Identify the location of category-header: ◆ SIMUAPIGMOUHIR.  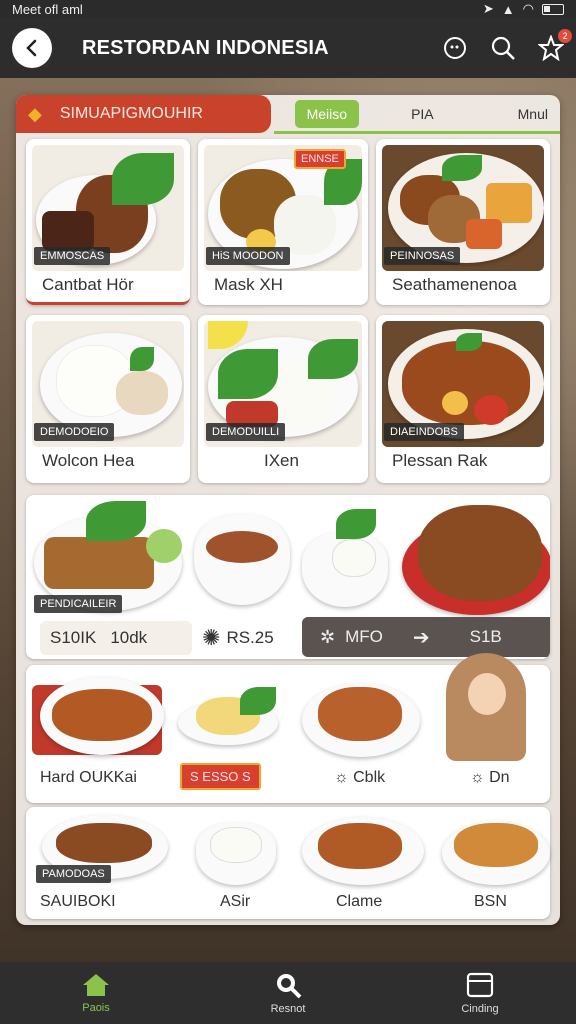
(143, 114).